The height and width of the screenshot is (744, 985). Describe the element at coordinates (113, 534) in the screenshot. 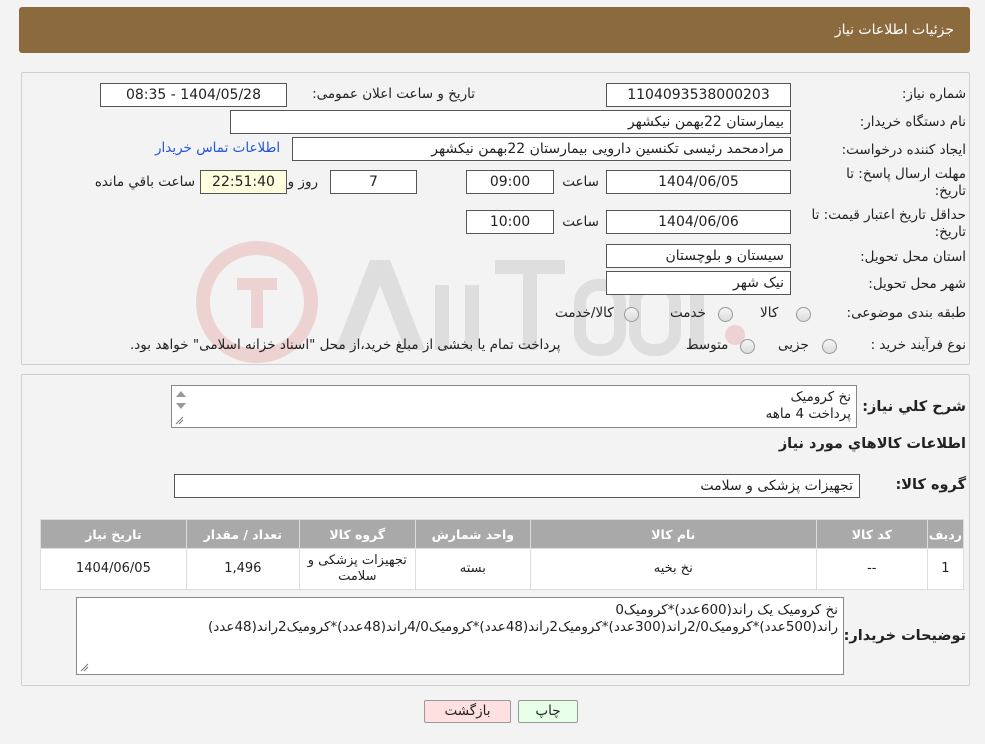

I see `col-header-need-date: تاريخ نياز` at that location.